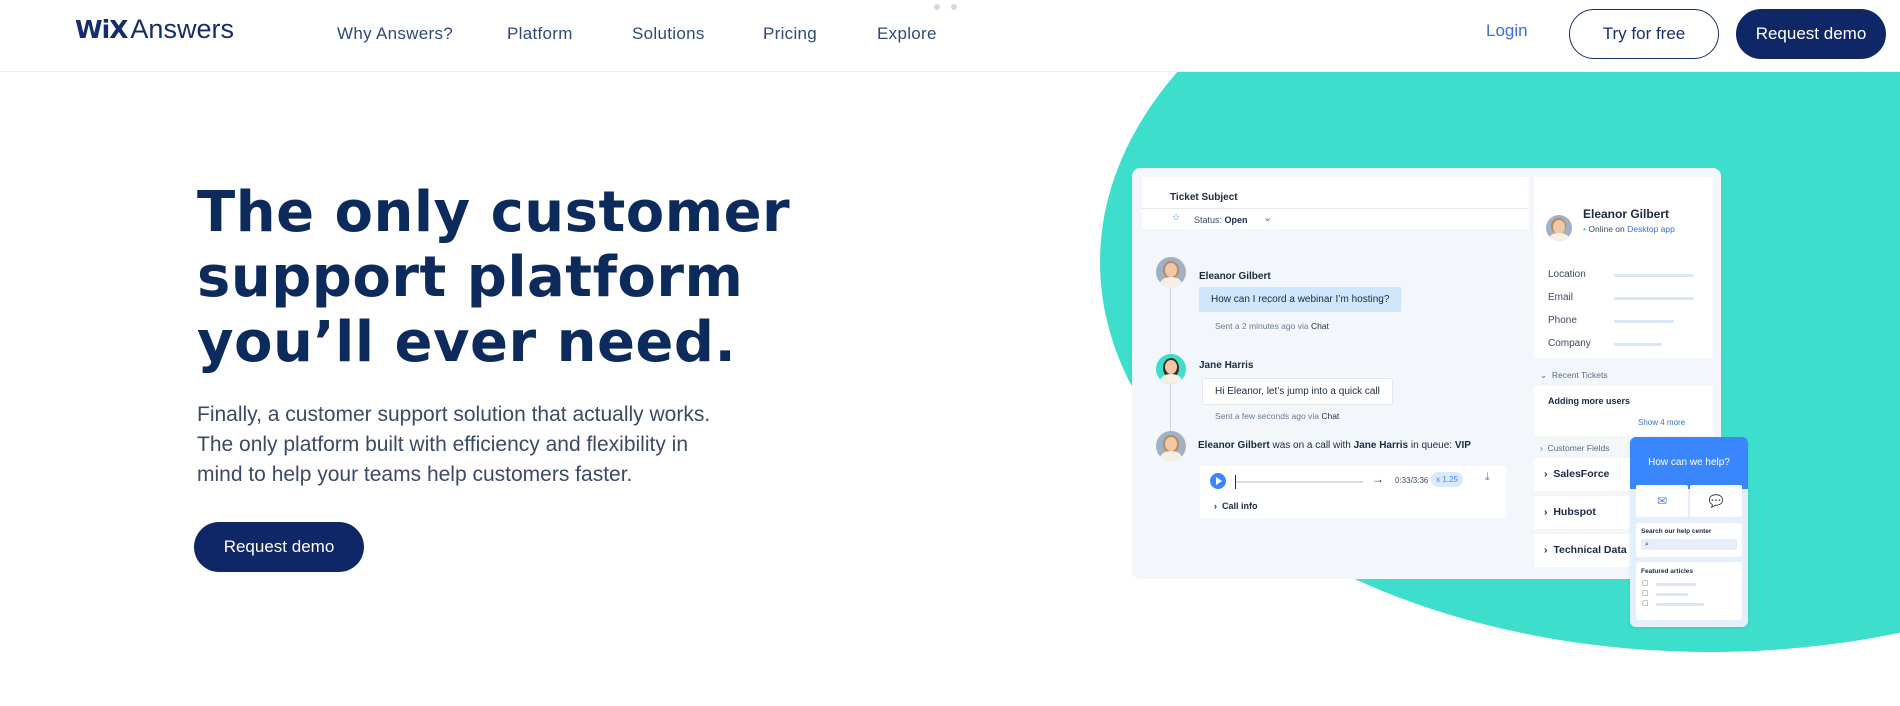  What do you see at coordinates (1335, 208) in the screenshot?
I see `divider` at bounding box center [1335, 208].